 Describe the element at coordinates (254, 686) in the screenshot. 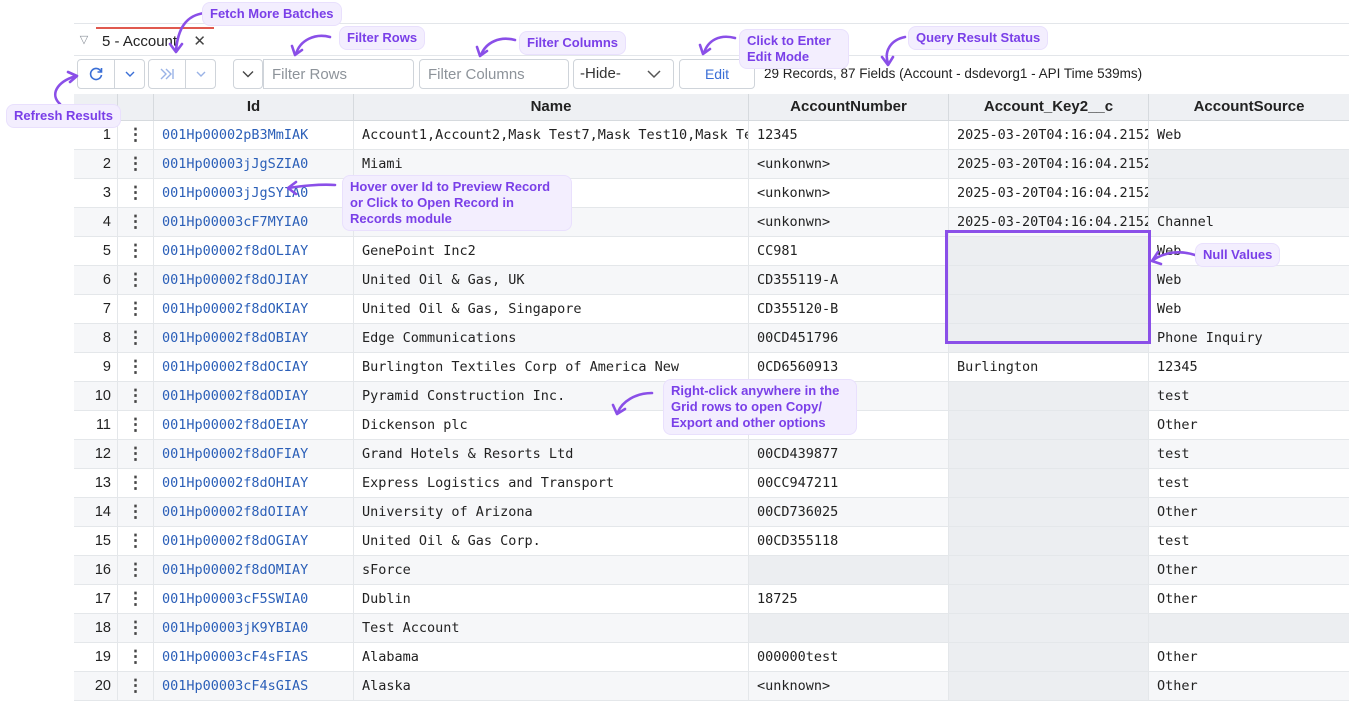

I see `cell-id: 001Hp00003cF4sGIAS` at that location.